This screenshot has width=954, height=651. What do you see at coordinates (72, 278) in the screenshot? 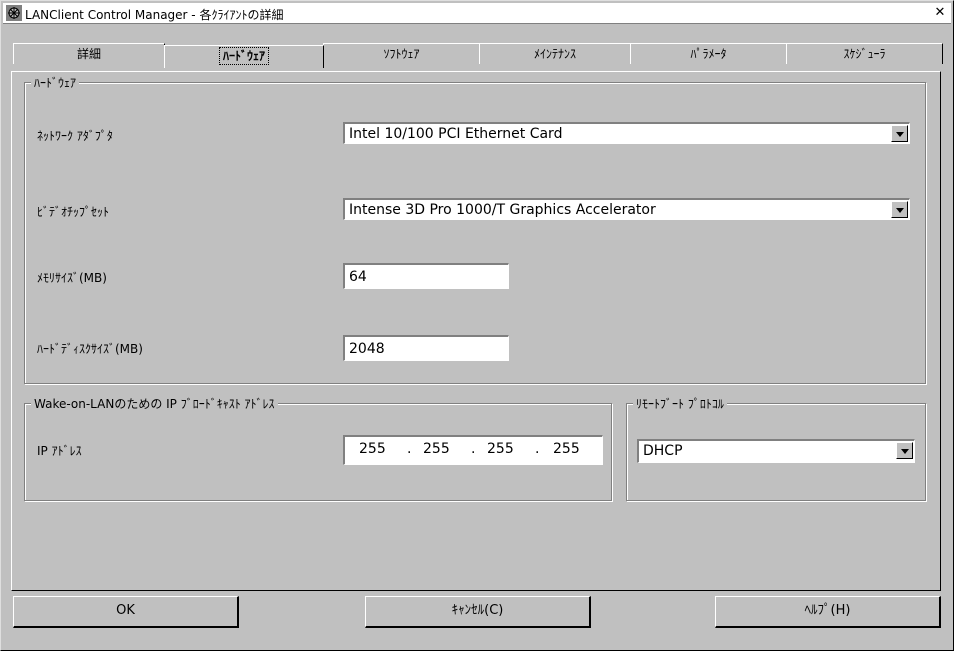
I see `memory-size-label: ﾒﾓﾘｻｲｽﾞ(MB)` at bounding box center [72, 278].